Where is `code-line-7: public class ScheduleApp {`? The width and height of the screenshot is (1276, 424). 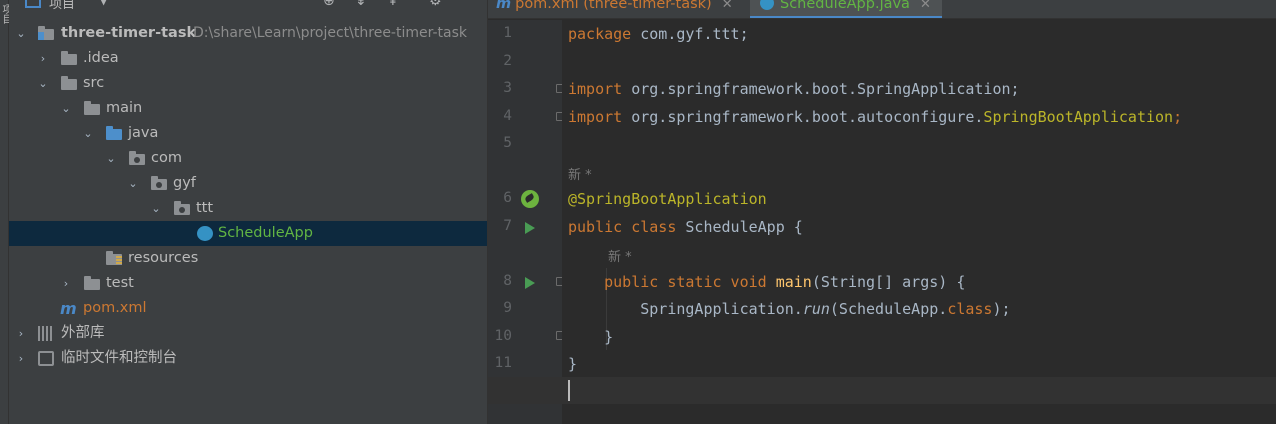 code-line-7: public class ScheduleApp { is located at coordinates (685, 227).